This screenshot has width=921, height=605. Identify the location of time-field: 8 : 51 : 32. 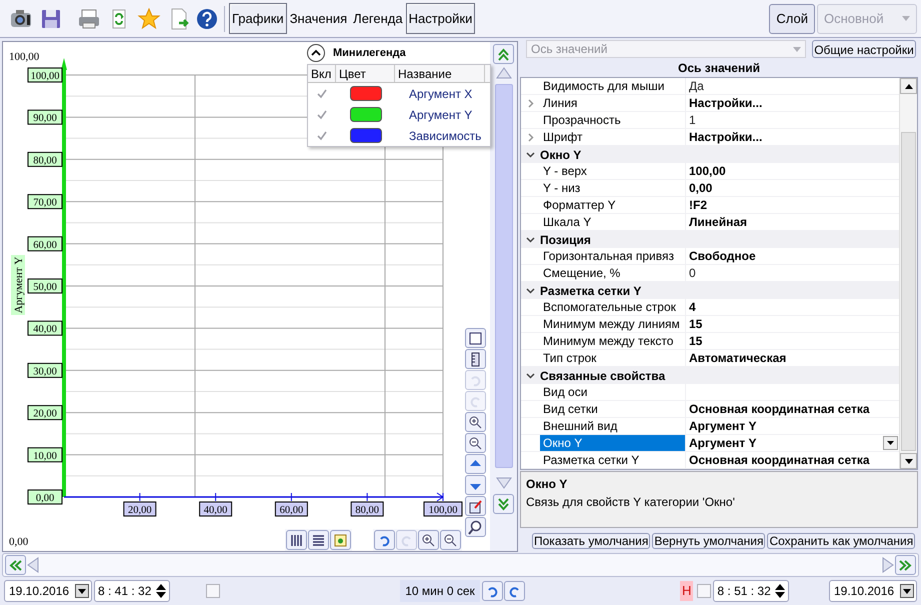
(751, 591).